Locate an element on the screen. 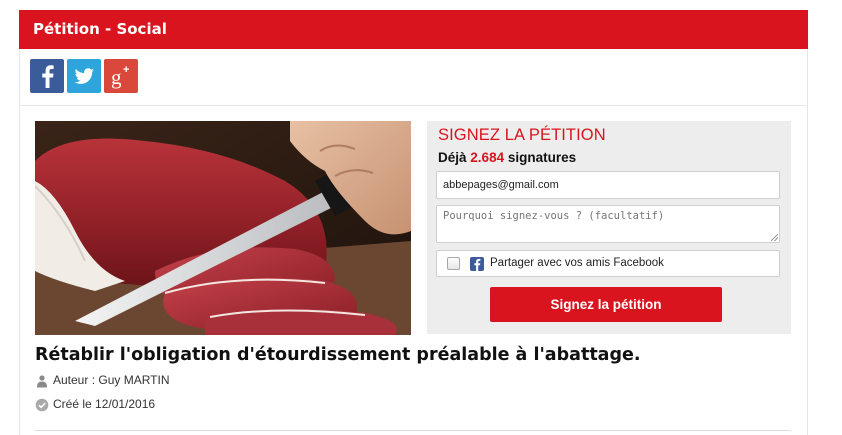 The width and height of the screenshot is (842, 435). textarea-resize-handle is located at coordinates (774, 237).